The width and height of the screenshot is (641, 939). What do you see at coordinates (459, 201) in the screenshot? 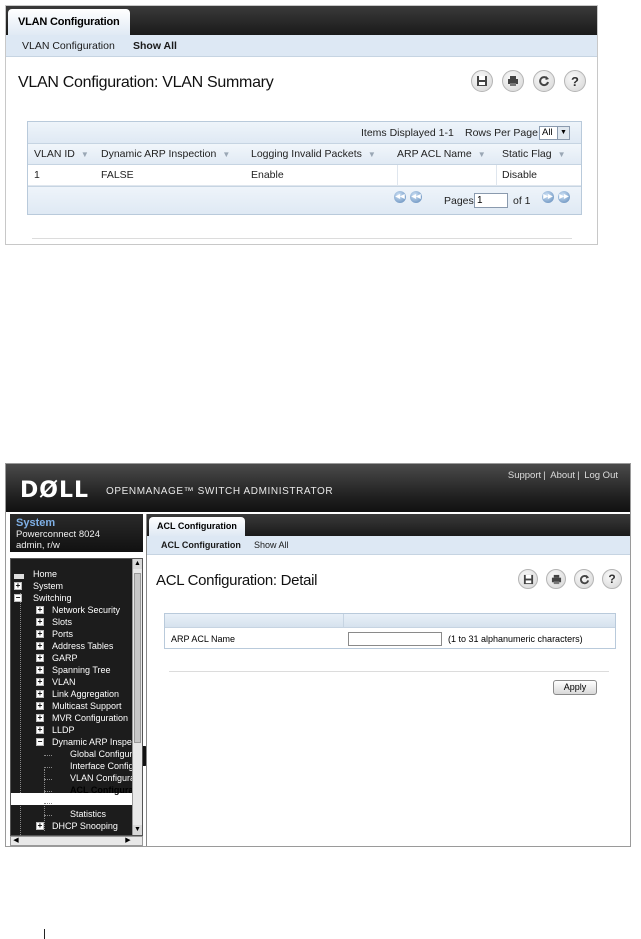
I see `pages-label: Pages` at bounding box center [459, 201].